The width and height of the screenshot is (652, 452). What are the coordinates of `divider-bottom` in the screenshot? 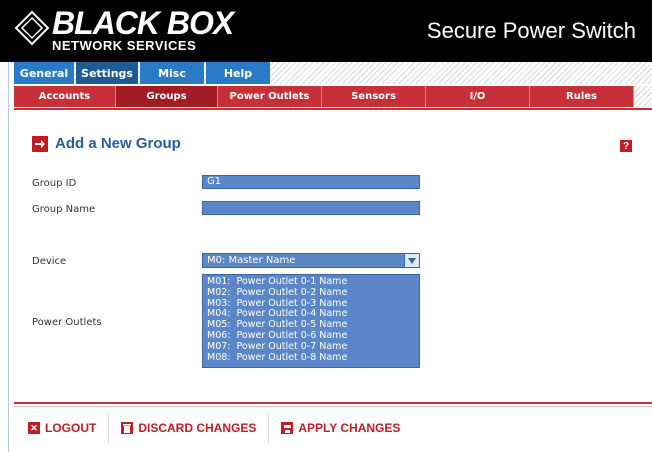 It's located at (333, 403).